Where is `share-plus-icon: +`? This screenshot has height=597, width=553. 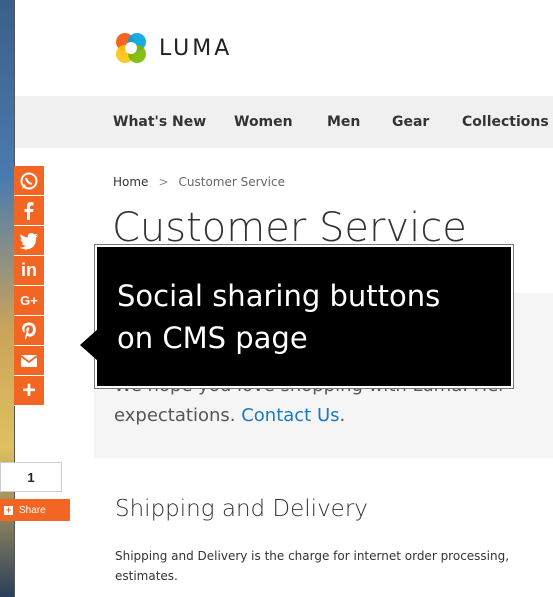 share-plus-icon: + is located at coordinates (8, 509).